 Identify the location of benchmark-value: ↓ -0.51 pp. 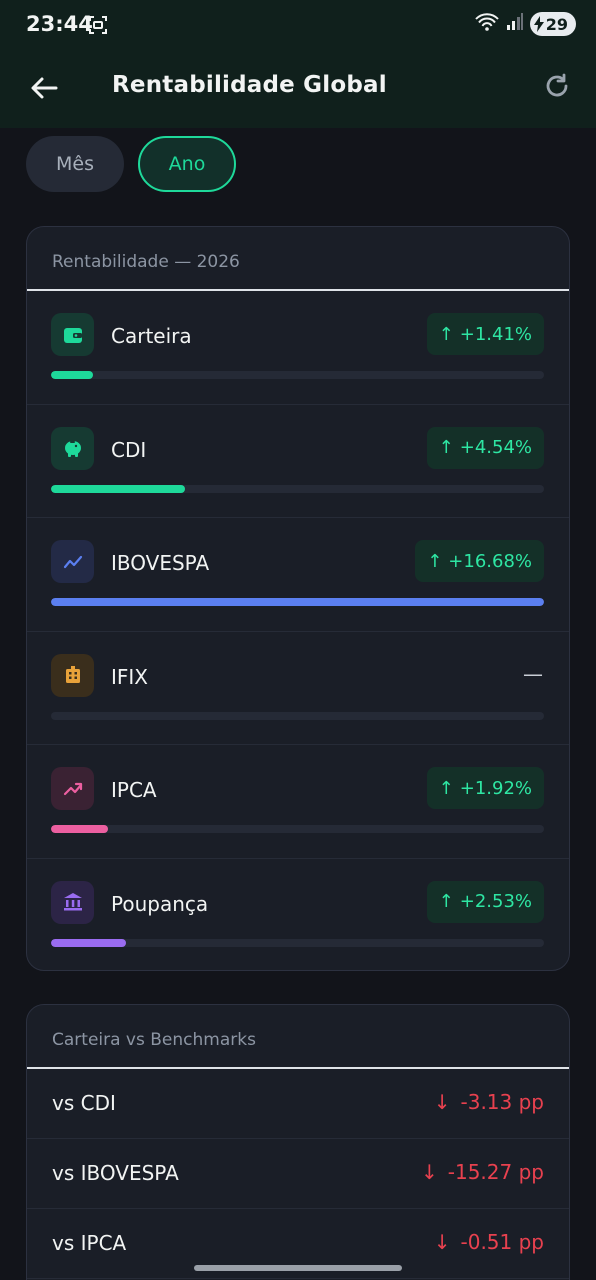
(489, 1242).